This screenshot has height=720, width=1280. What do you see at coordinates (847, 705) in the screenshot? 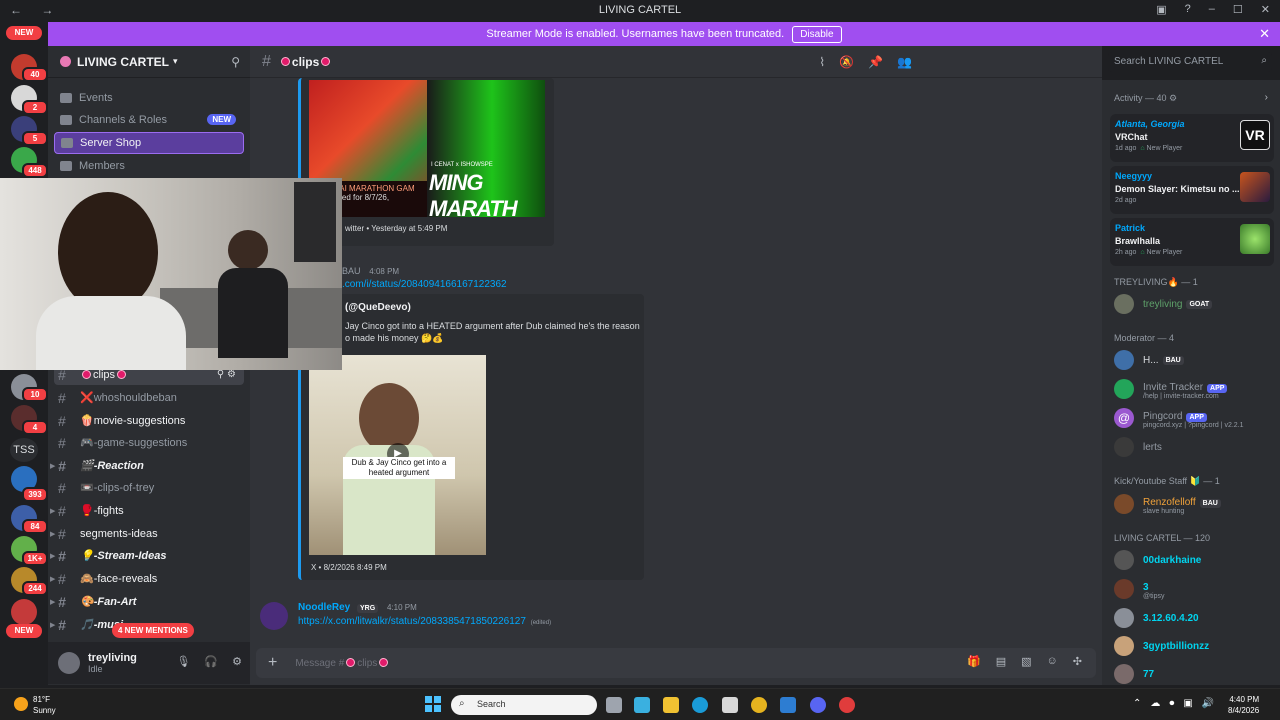
I see `app-icon` at bounding box center [847, 705].